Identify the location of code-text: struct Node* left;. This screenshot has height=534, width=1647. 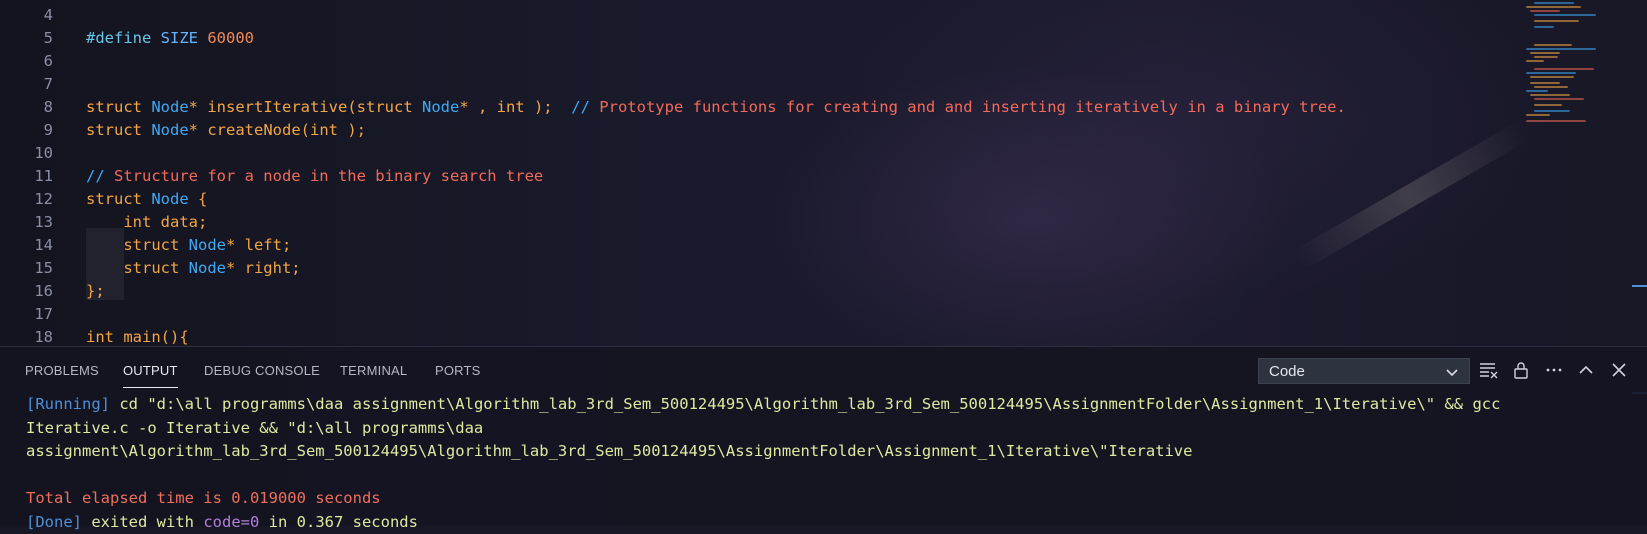
(188, 245).